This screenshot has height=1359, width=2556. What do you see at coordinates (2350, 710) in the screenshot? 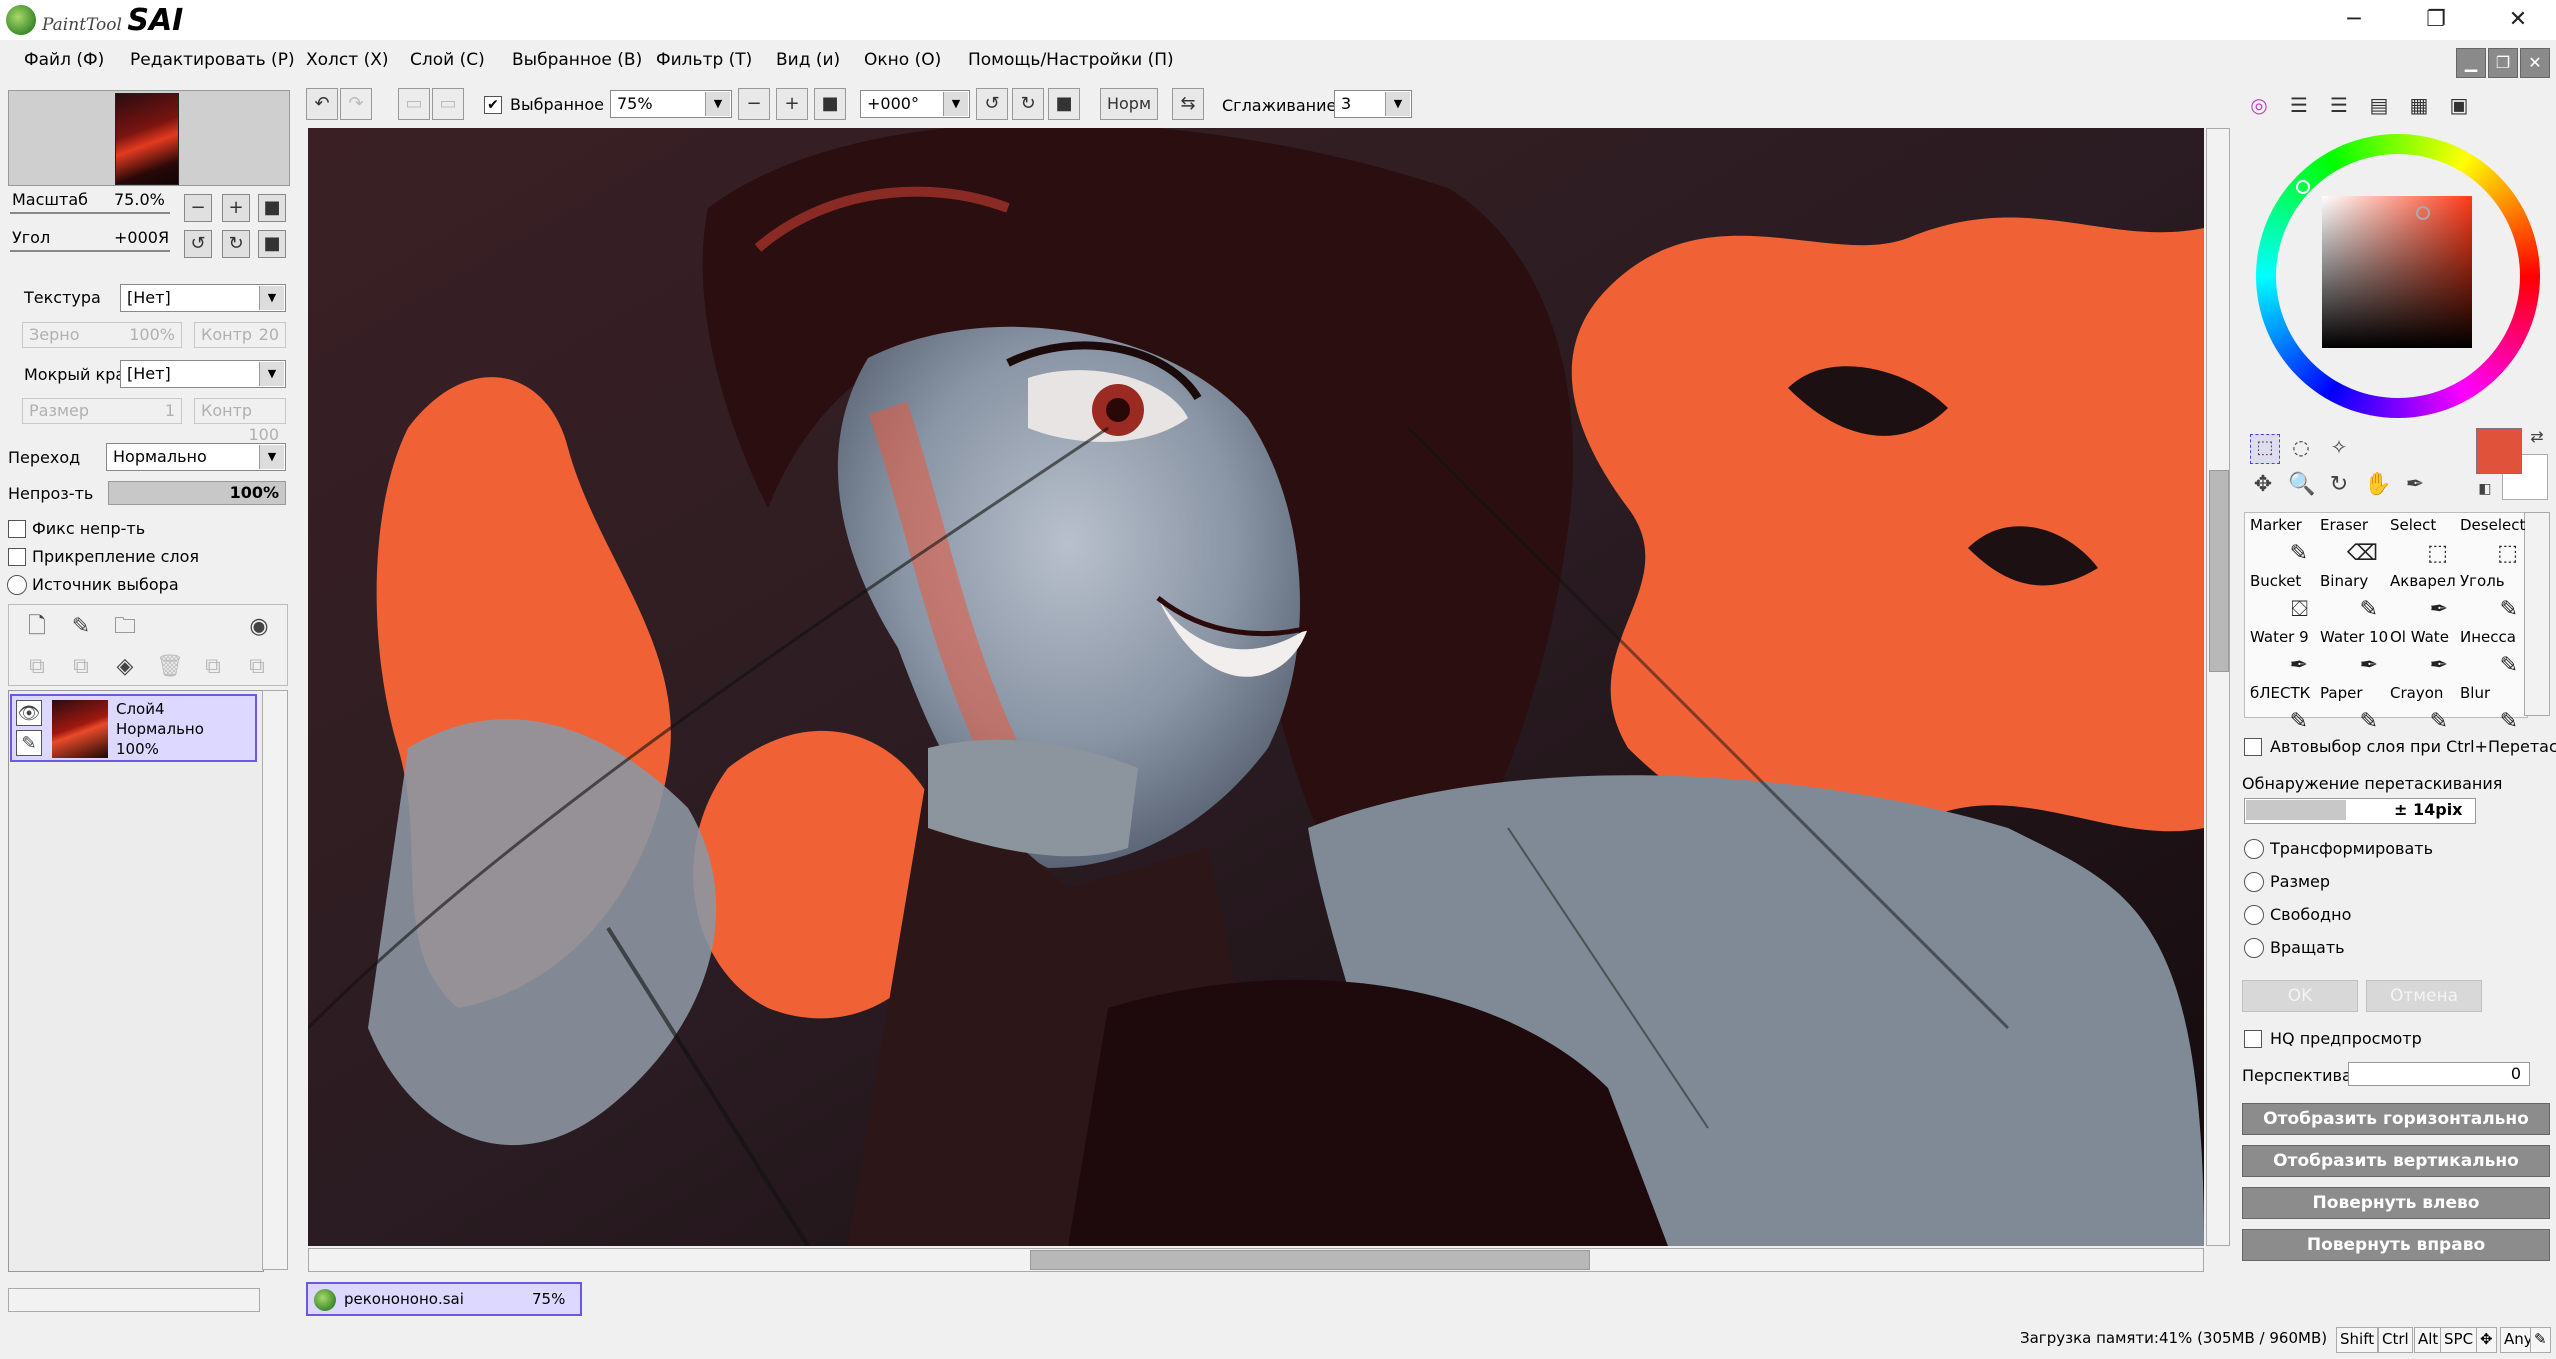
I see `brush-tool-13: Paper ✎` at bounding box center [2350, 710].